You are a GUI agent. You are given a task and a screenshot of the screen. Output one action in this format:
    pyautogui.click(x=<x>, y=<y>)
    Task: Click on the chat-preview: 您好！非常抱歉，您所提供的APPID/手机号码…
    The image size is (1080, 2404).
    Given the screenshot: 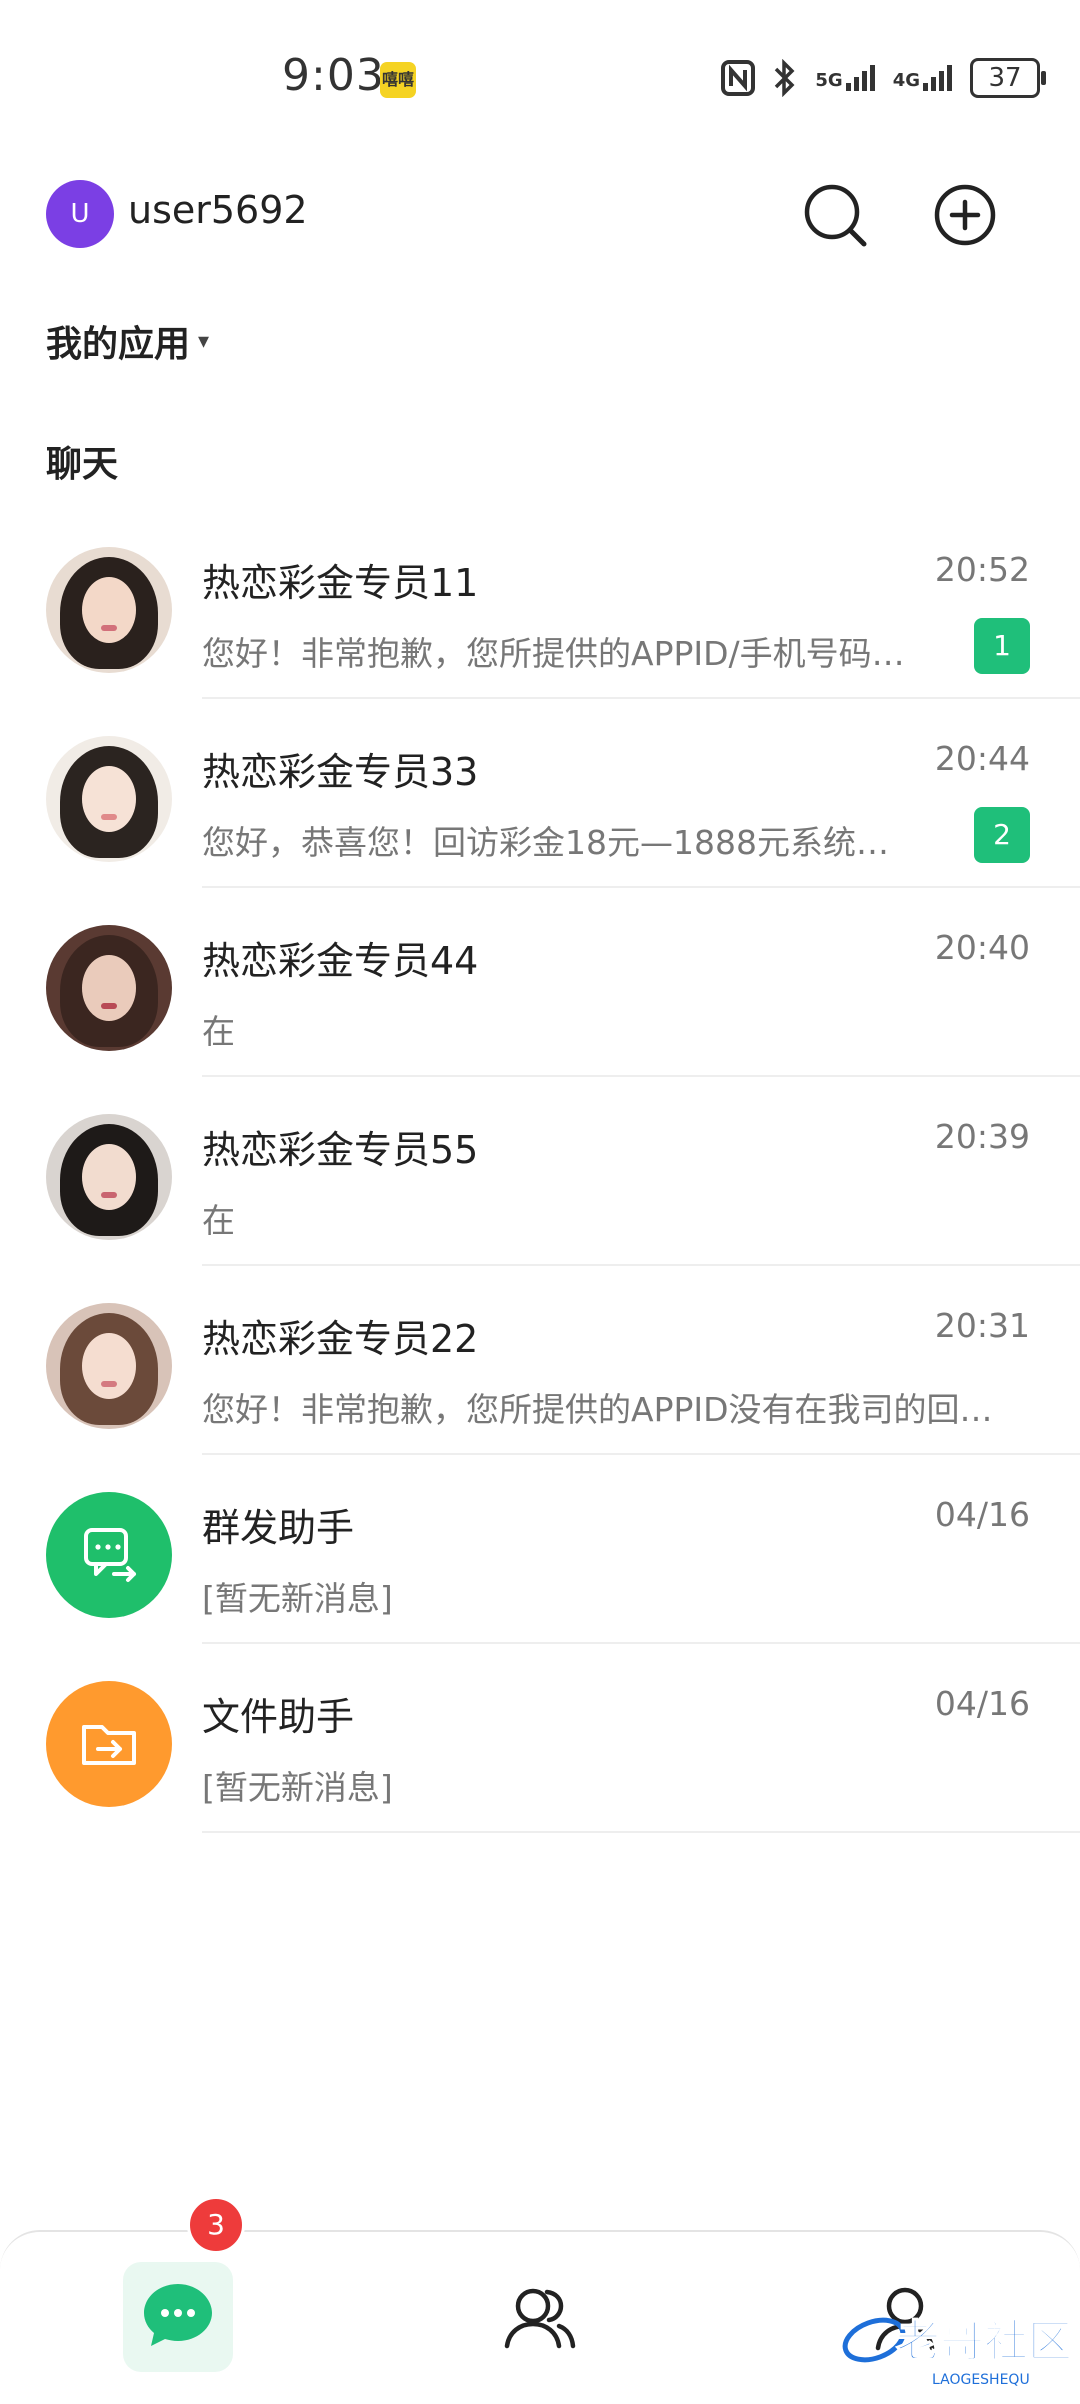 What is the action you would take?
    pyautogui.click(x=553, y=653)
    